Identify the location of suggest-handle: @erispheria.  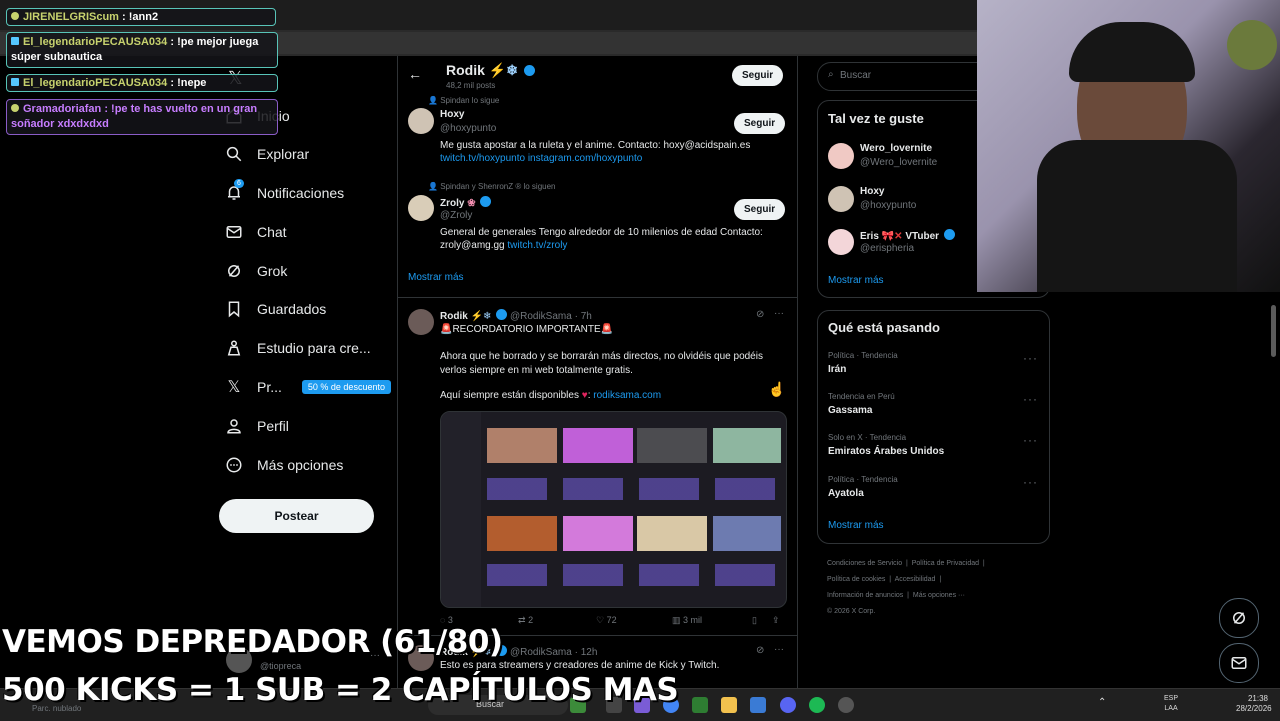
(887, 248).